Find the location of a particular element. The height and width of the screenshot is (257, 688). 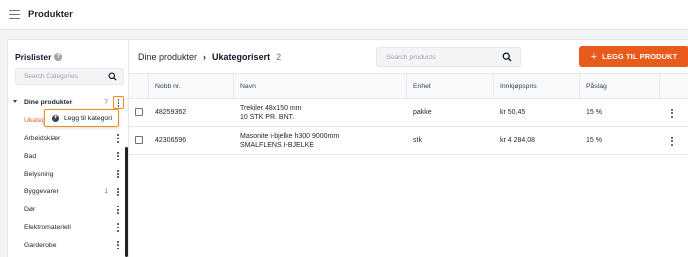

category-item-dor: Dør is located at coordinates (68, 210).